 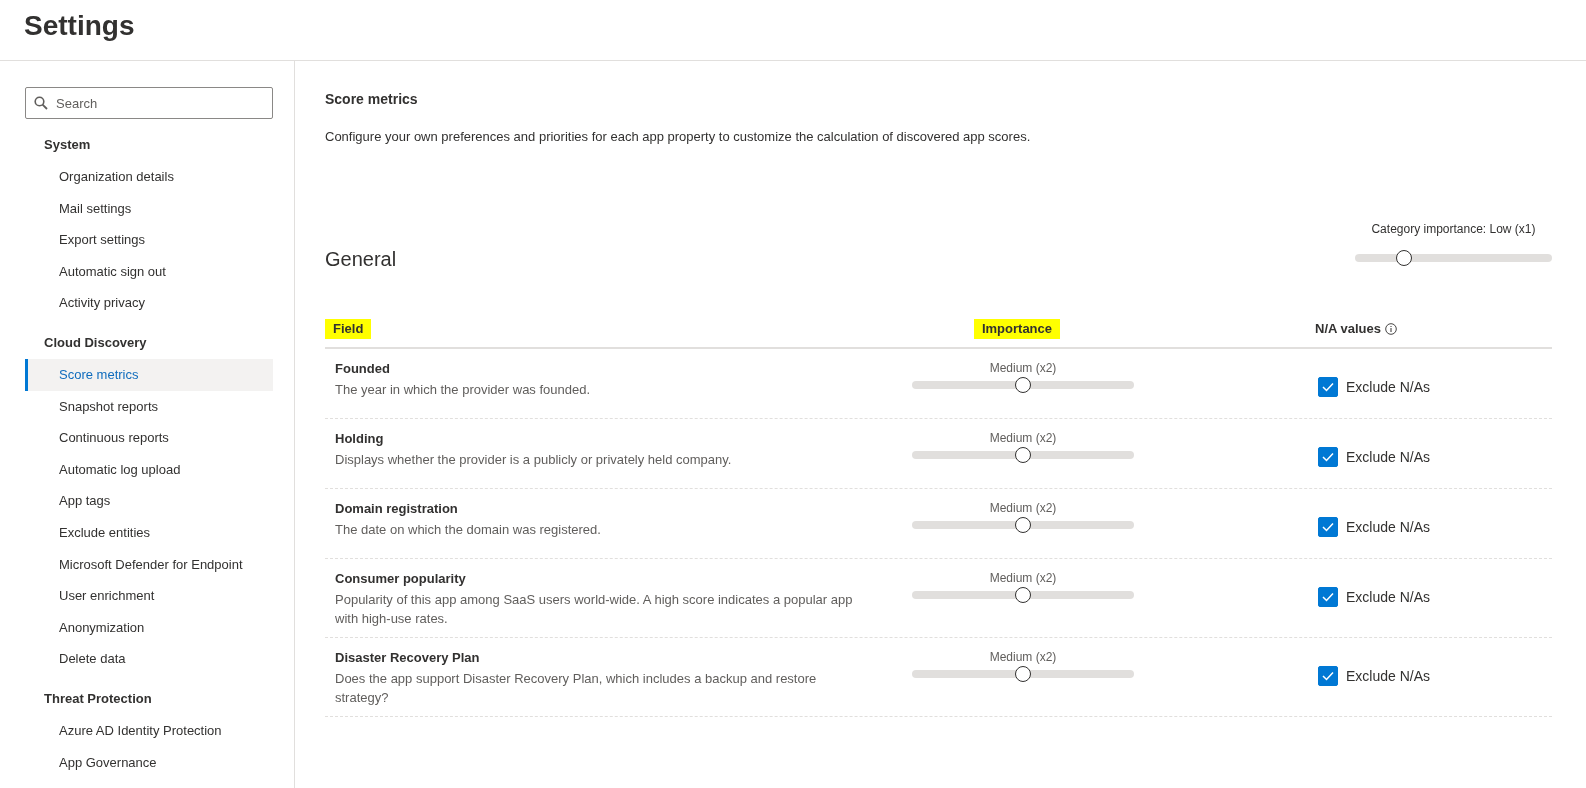 What do you see at coordinates (1453, 229) in the screenshot?
I see `category-importance-label: Category importance: Low (x1)` at bounding box center [1453, 229].